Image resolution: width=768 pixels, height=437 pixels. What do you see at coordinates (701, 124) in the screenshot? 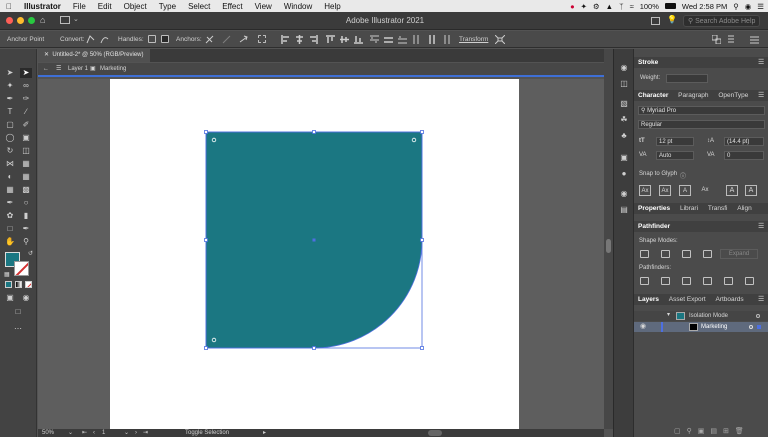
I see `font-style-field: Regular` at bounding box center [701, 124].